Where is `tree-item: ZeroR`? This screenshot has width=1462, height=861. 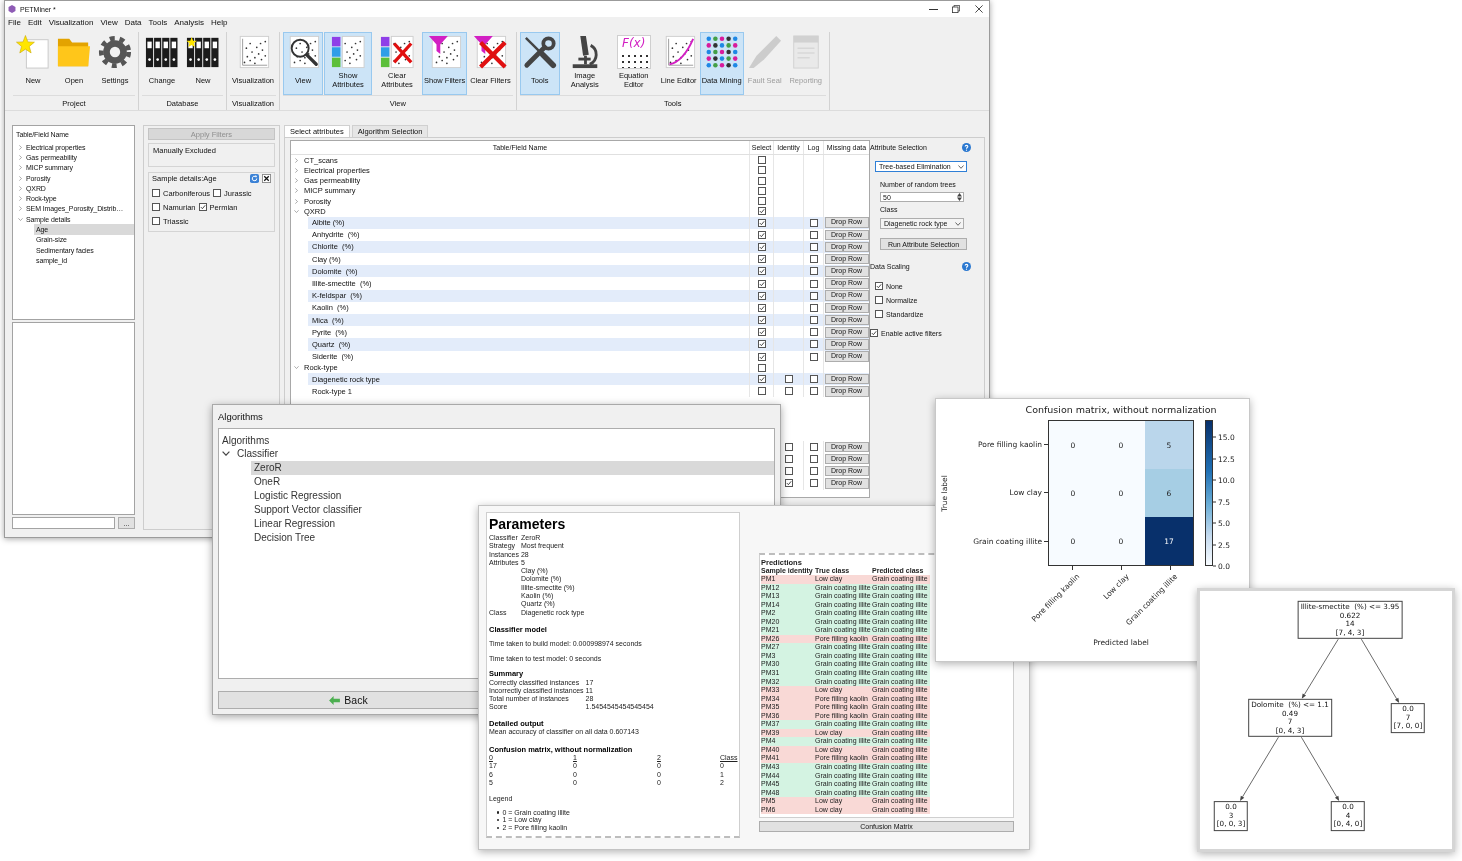
tree-item: ZeroR is located at coordinates (512, 467).